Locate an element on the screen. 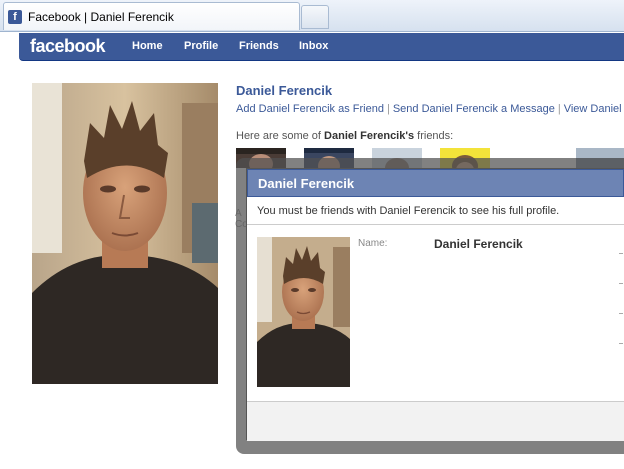  friends-caption-name: Daniel Ferencik's is located at coordinates (369, 136).